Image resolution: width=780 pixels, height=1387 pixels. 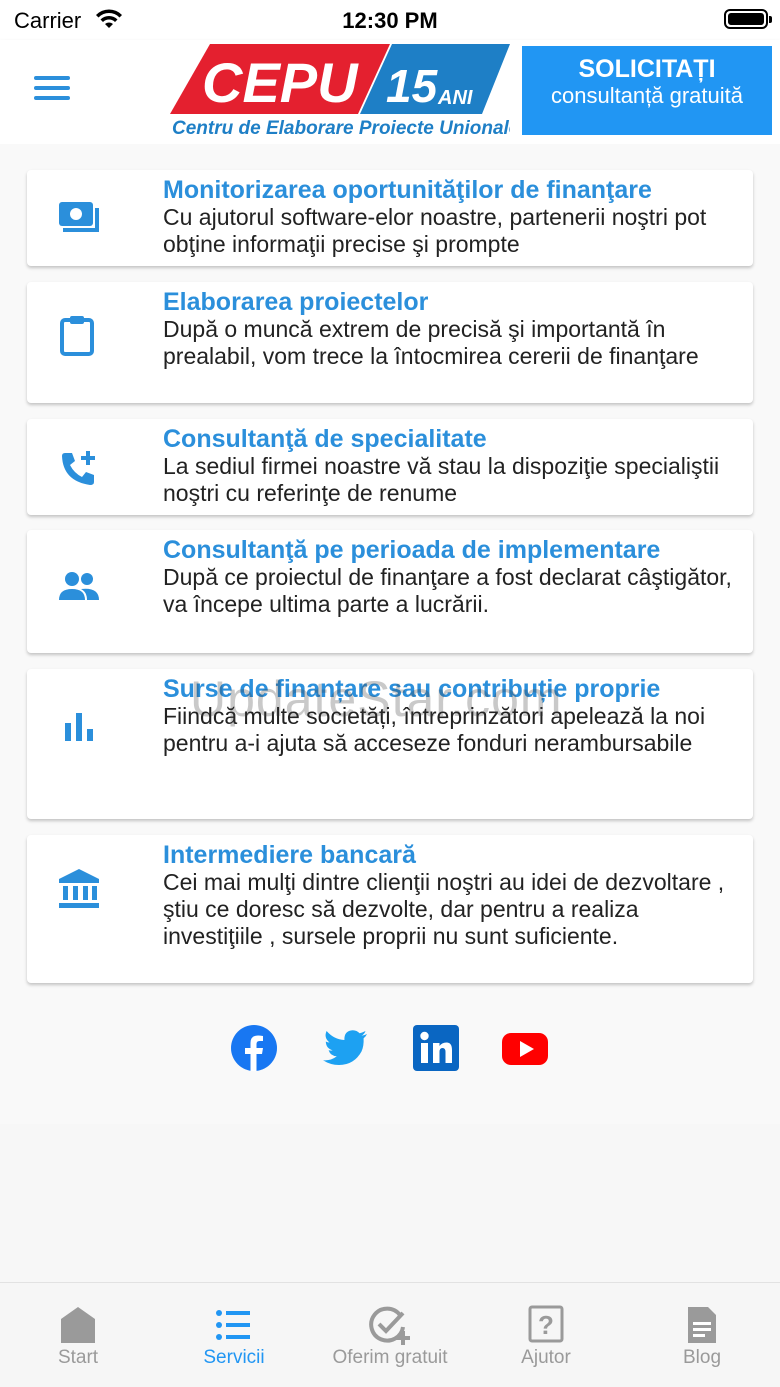 I want to click on question-icon: ?, so click(x=546, y=1325).